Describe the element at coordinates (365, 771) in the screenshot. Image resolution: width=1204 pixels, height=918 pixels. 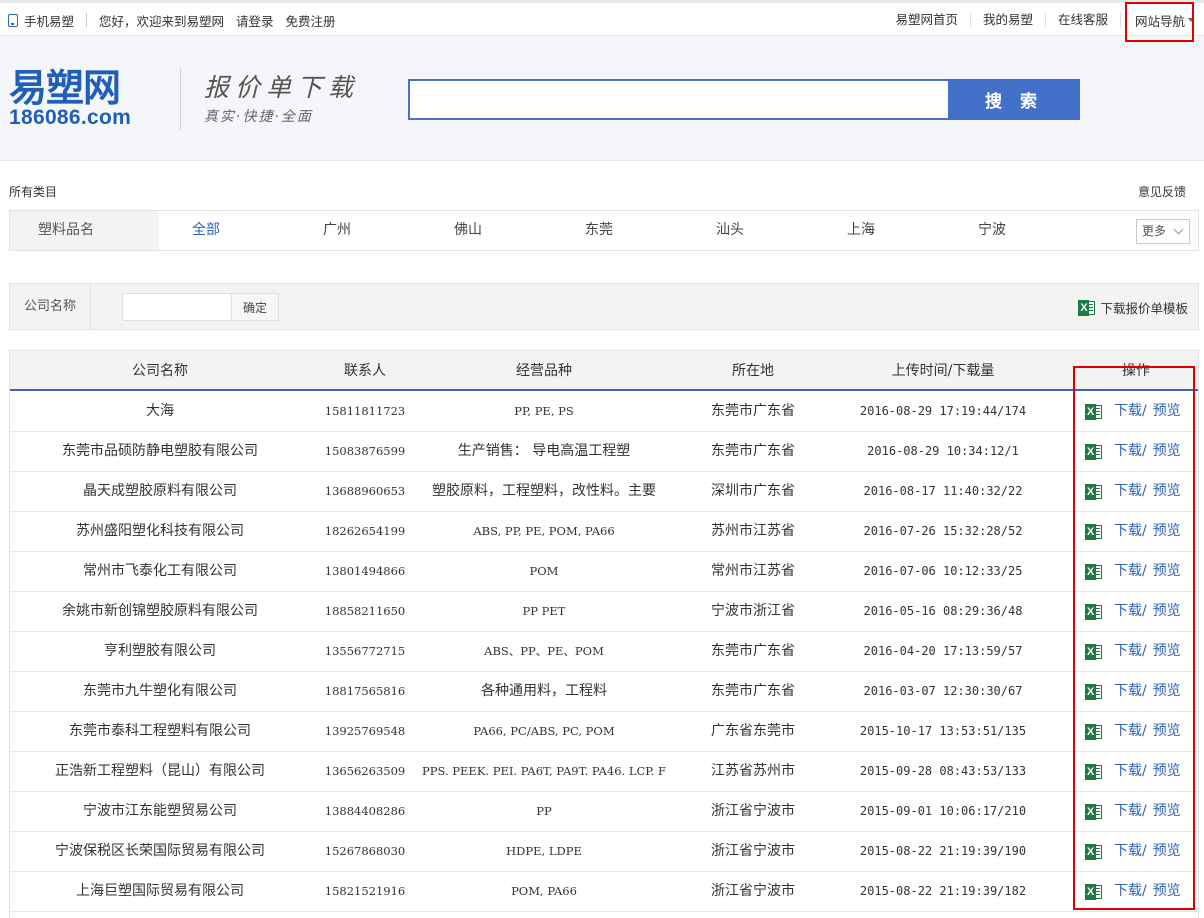
I see `contact-phone-cell: 13656263509` at that location.